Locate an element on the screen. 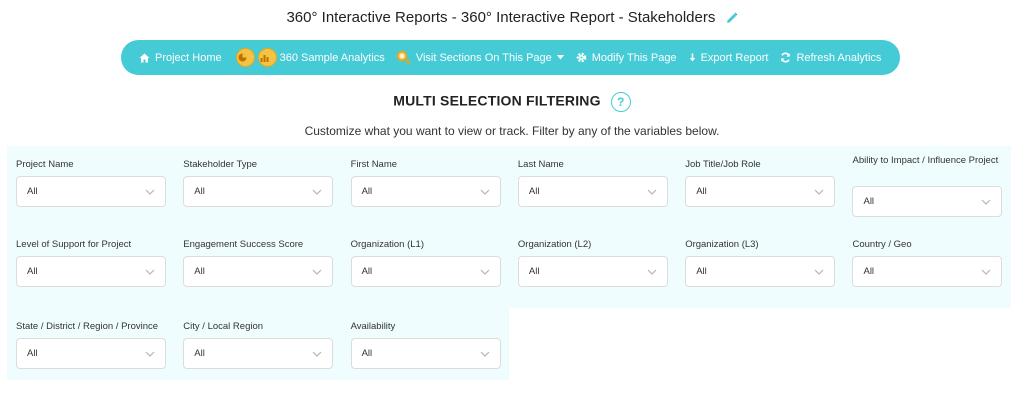 This screenshot has height=394, width=1024. filter-label: Job Title/Job Role is located at coordinates (723, 164).